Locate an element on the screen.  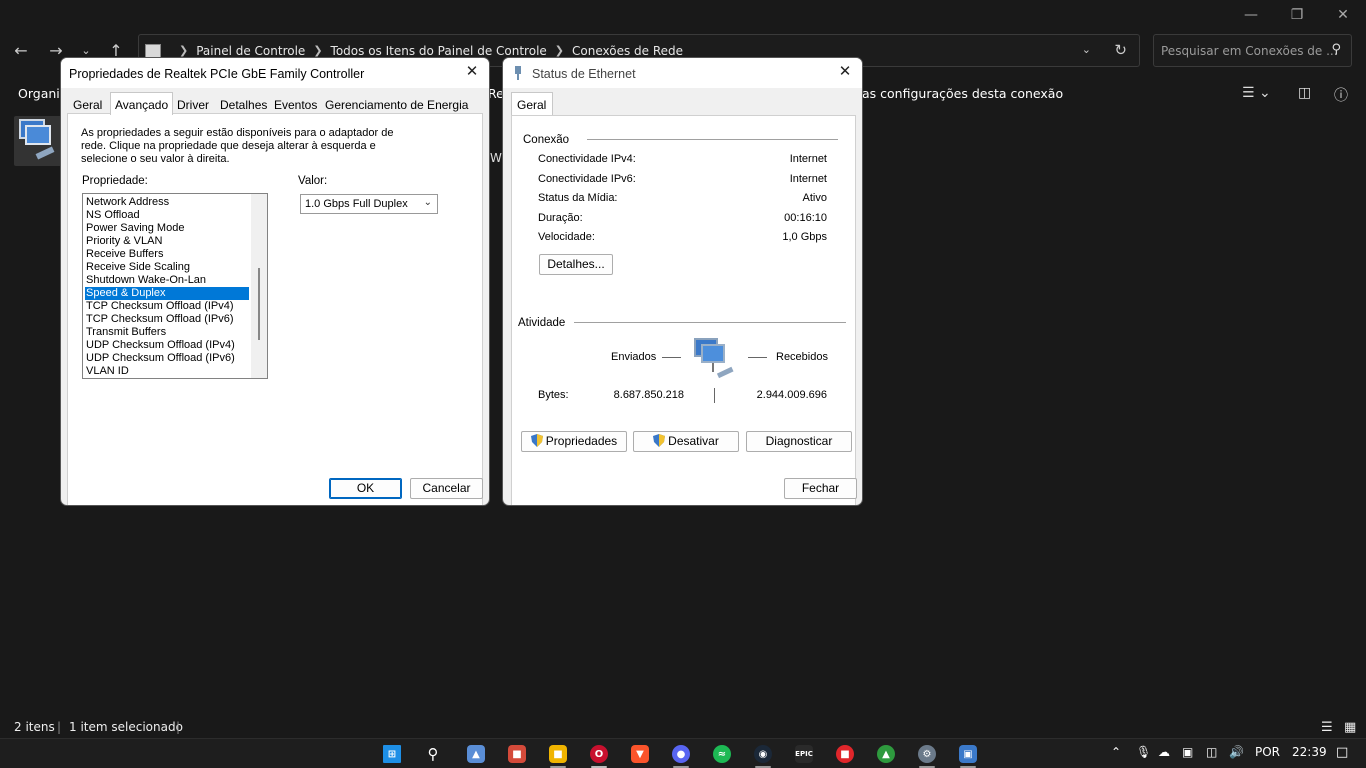
value-selected: 1.0 Gbps Full Duplex is located at coordinates (356, 204).